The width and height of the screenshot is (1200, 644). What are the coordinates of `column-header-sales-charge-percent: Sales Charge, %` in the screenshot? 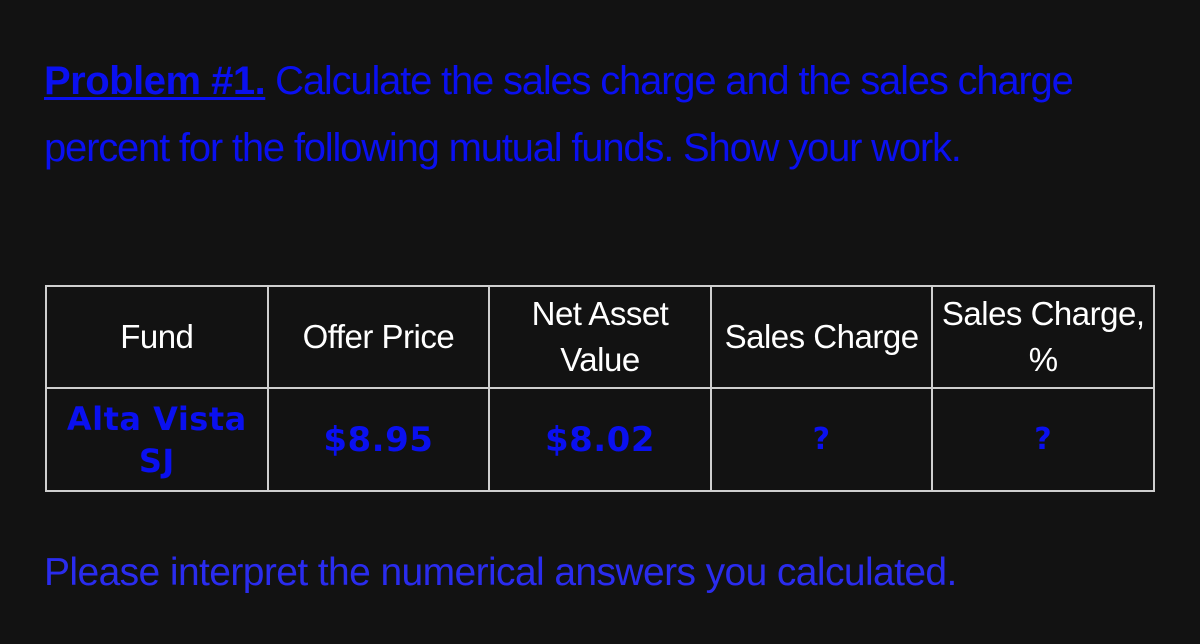 It's located at (1043, 337).